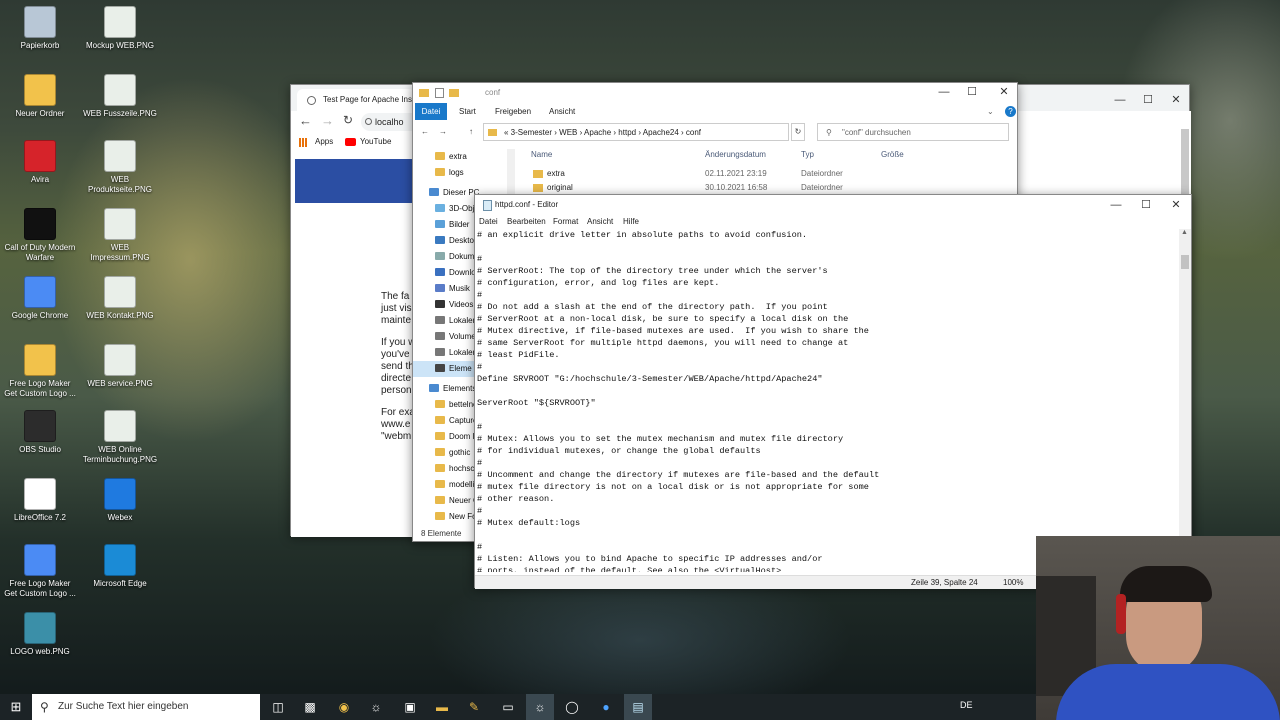 The height and width of the screenshot is (720, 1280). I want to click on task-view-icon: ◫, so click(278, 707).